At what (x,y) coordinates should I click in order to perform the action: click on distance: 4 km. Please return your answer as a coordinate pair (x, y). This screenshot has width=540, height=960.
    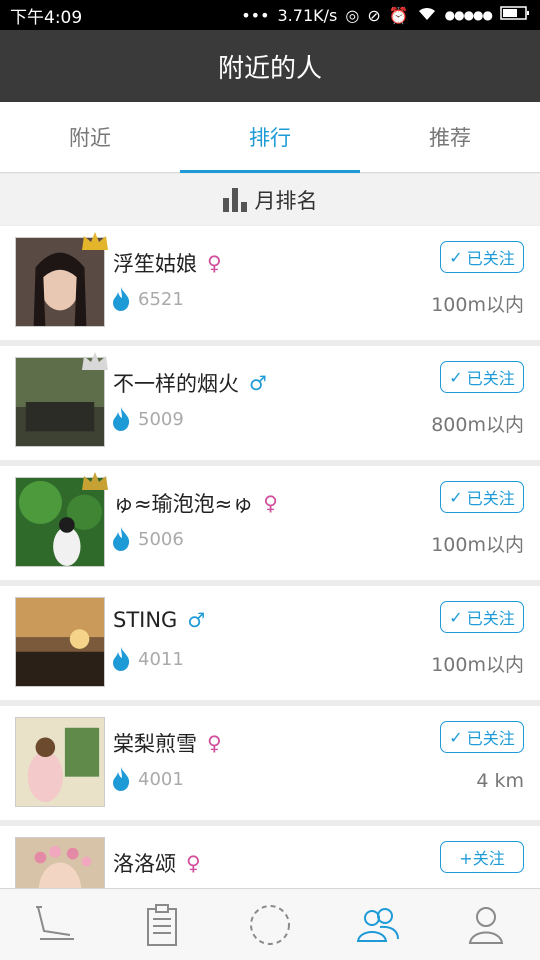
    Looking at the image, I should click on (500, 781).